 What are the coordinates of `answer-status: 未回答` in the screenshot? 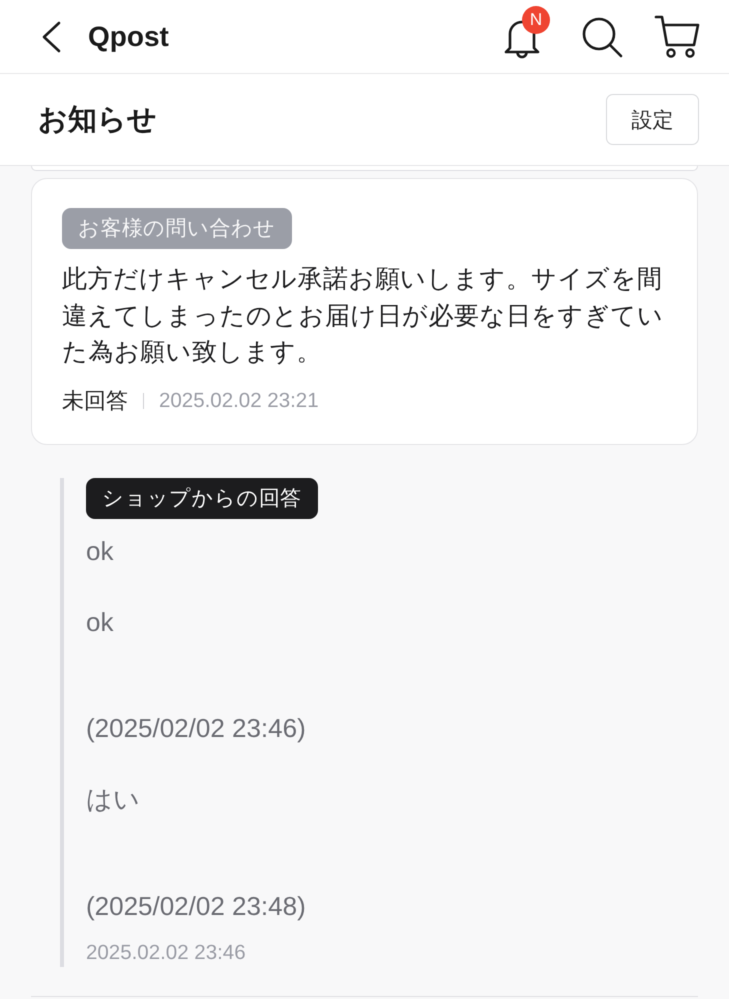 It's located at (95, 400).